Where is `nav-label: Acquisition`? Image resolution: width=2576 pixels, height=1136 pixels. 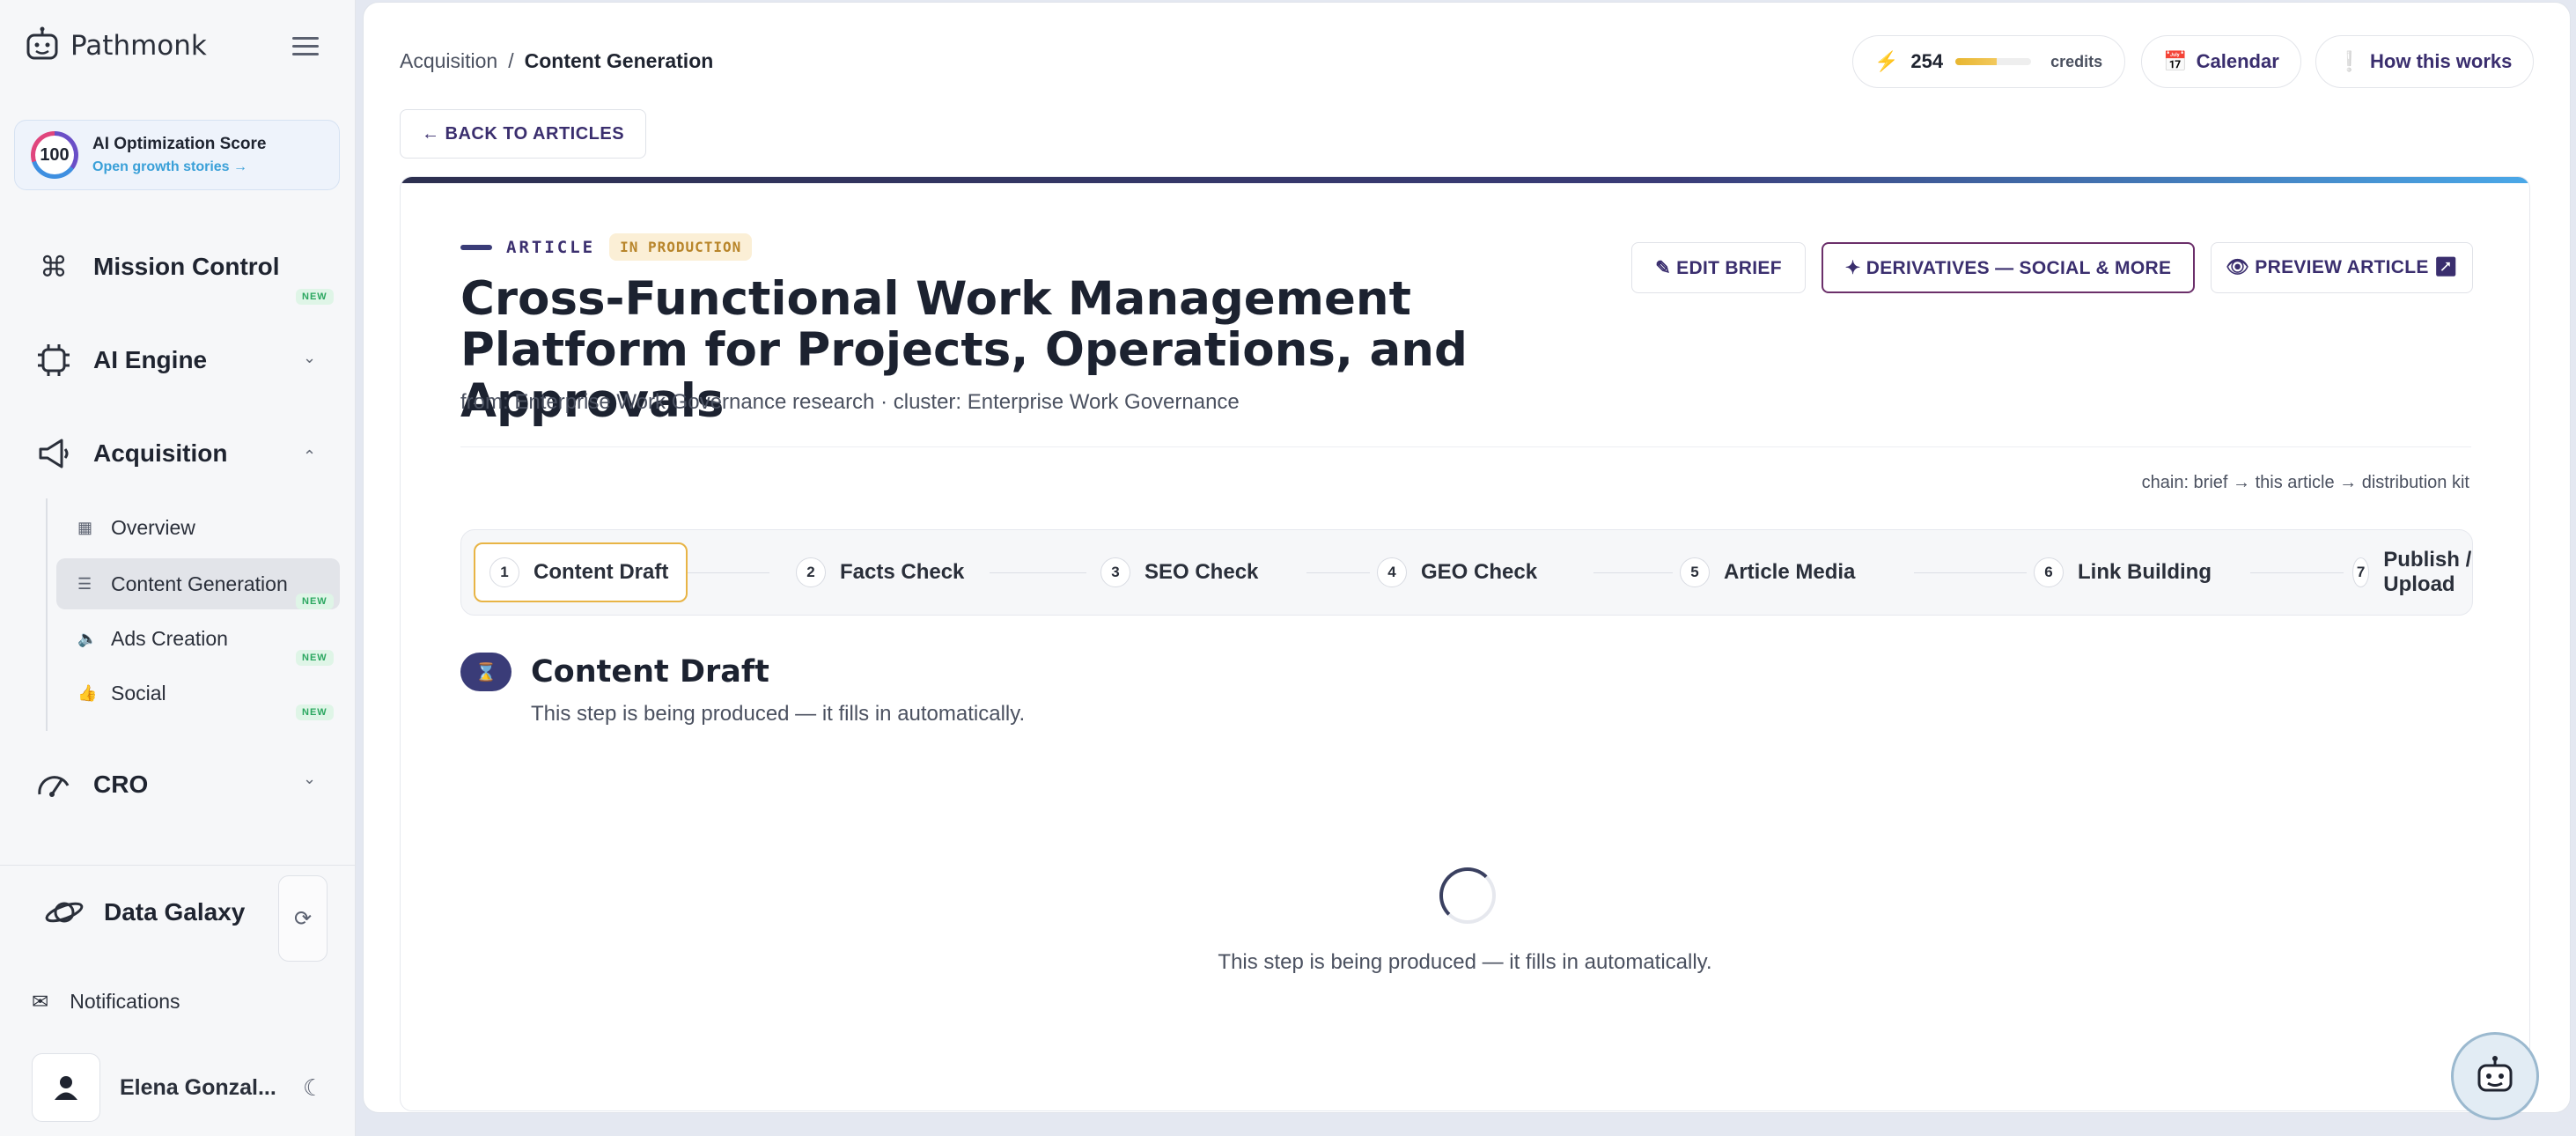 nav-label: Acquisition is located at coordinates (160, 453).